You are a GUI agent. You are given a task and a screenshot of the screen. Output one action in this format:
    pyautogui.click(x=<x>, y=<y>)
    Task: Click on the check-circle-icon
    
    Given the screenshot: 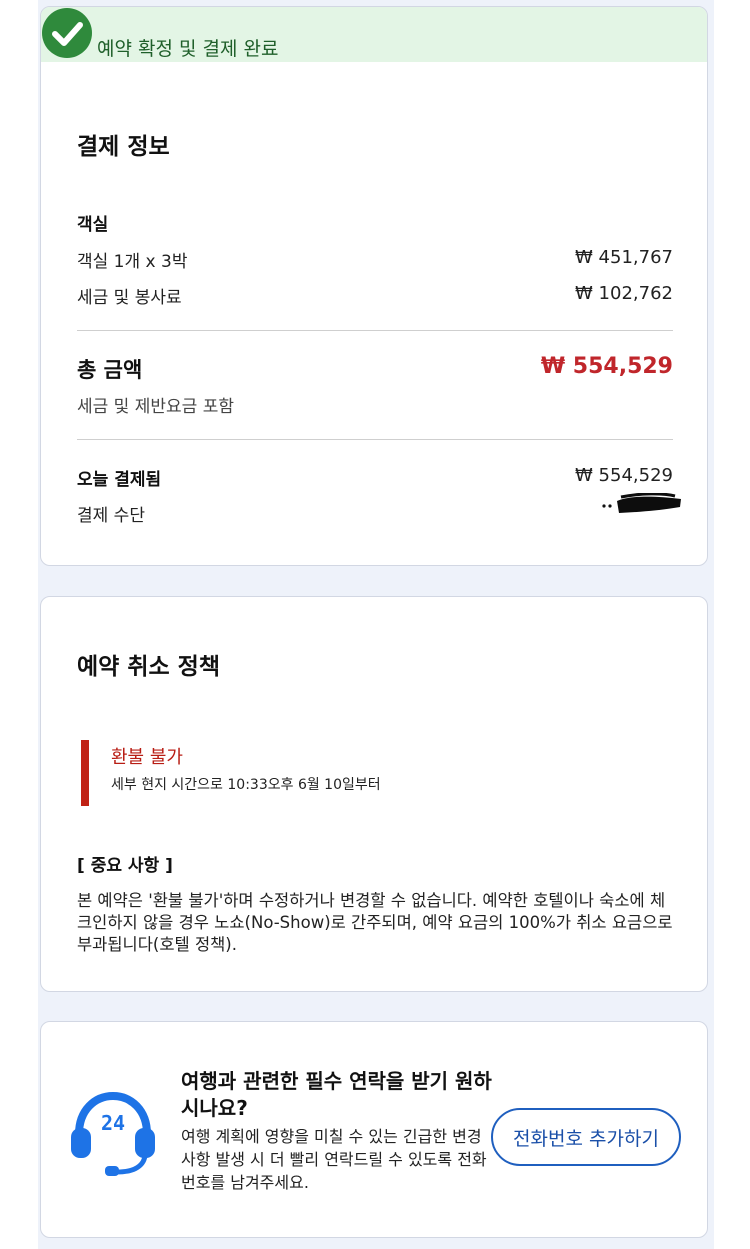 What is the action you would take?
    pyautogui.click(x=67, y=33)
    